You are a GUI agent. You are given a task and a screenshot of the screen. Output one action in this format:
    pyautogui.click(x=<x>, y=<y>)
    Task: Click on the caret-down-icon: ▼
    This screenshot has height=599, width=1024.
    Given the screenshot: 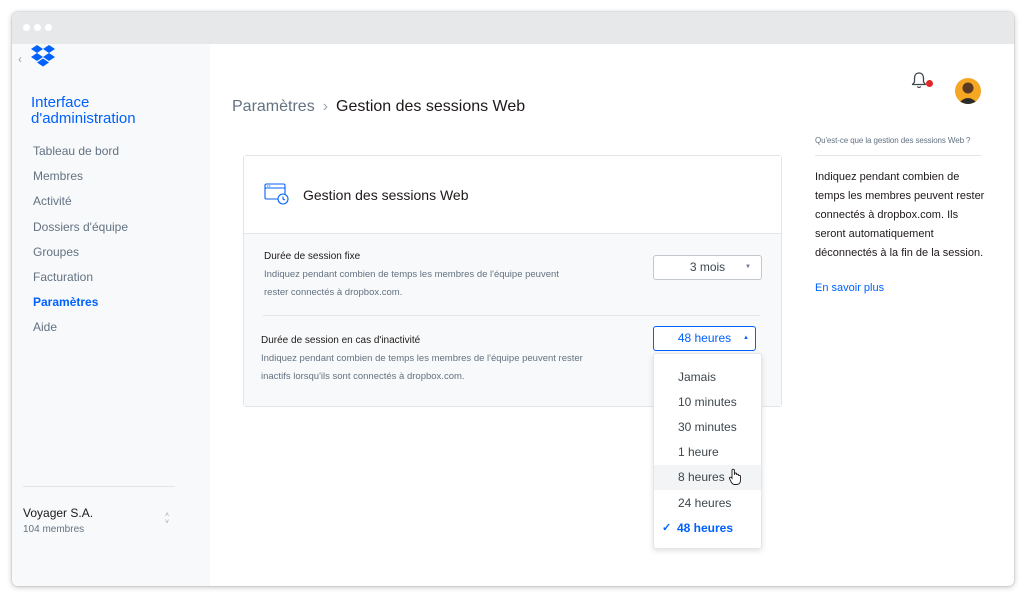 What is the action you would take?
    pyautogui.click(x=748, y=267)
    